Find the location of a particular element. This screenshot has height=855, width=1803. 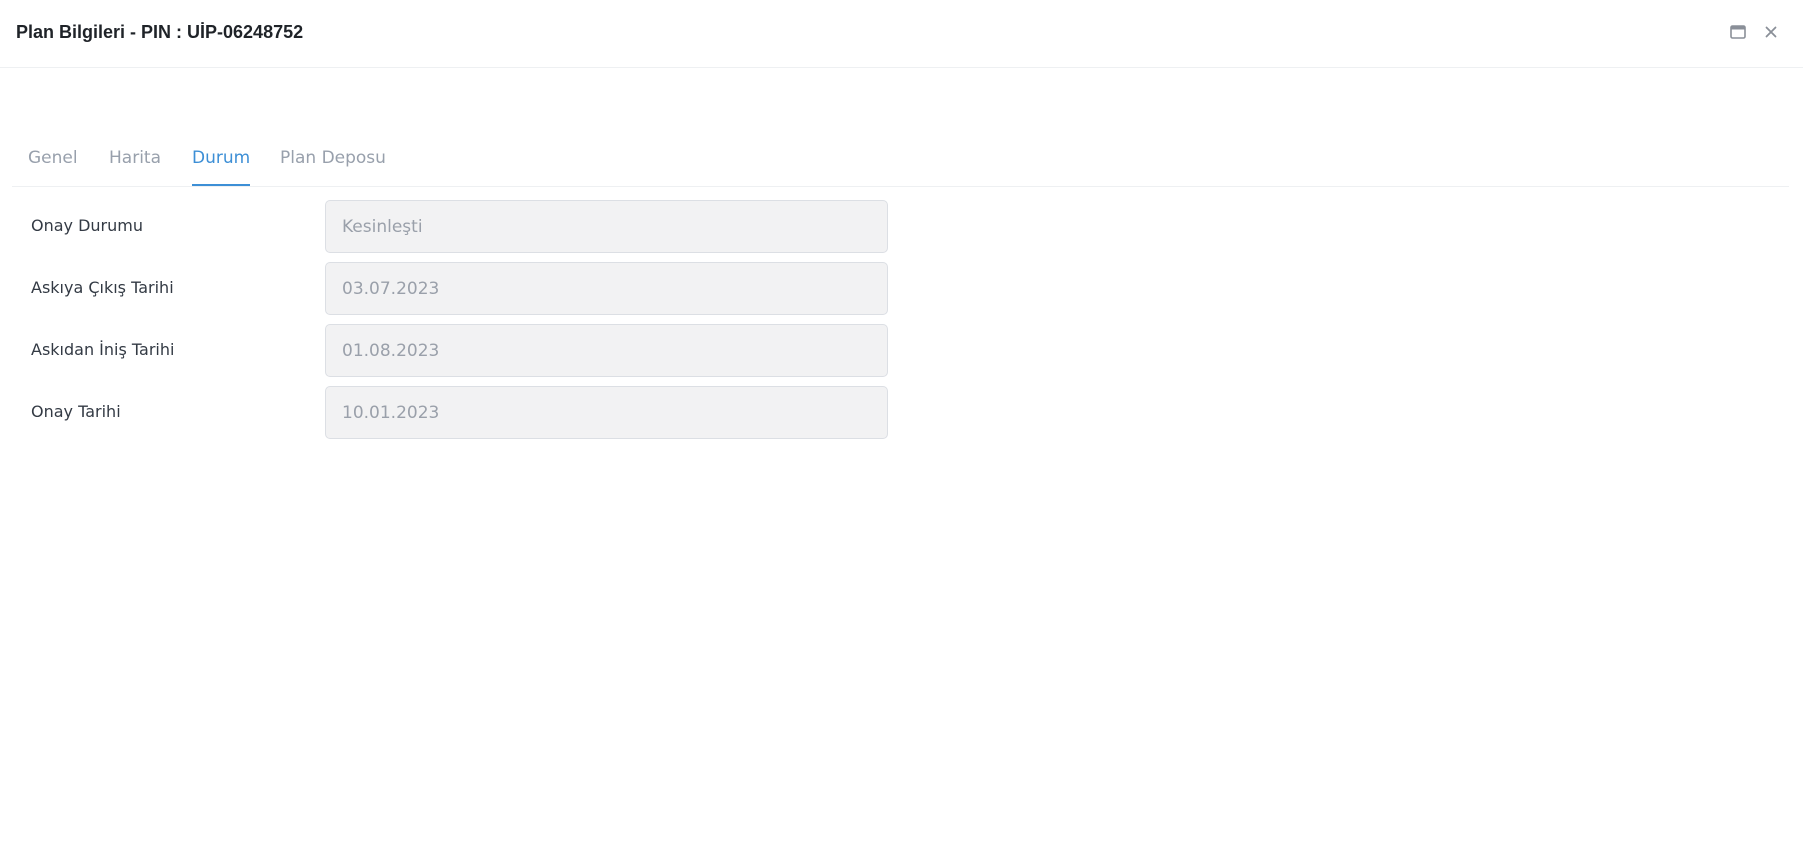

onay-tarihi-field is located at coordinates (606, 412).